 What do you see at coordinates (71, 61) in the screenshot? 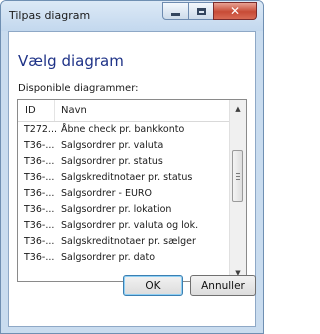
I see `dialog-heading: Vælg diagram` at bounding box center [71, 61].